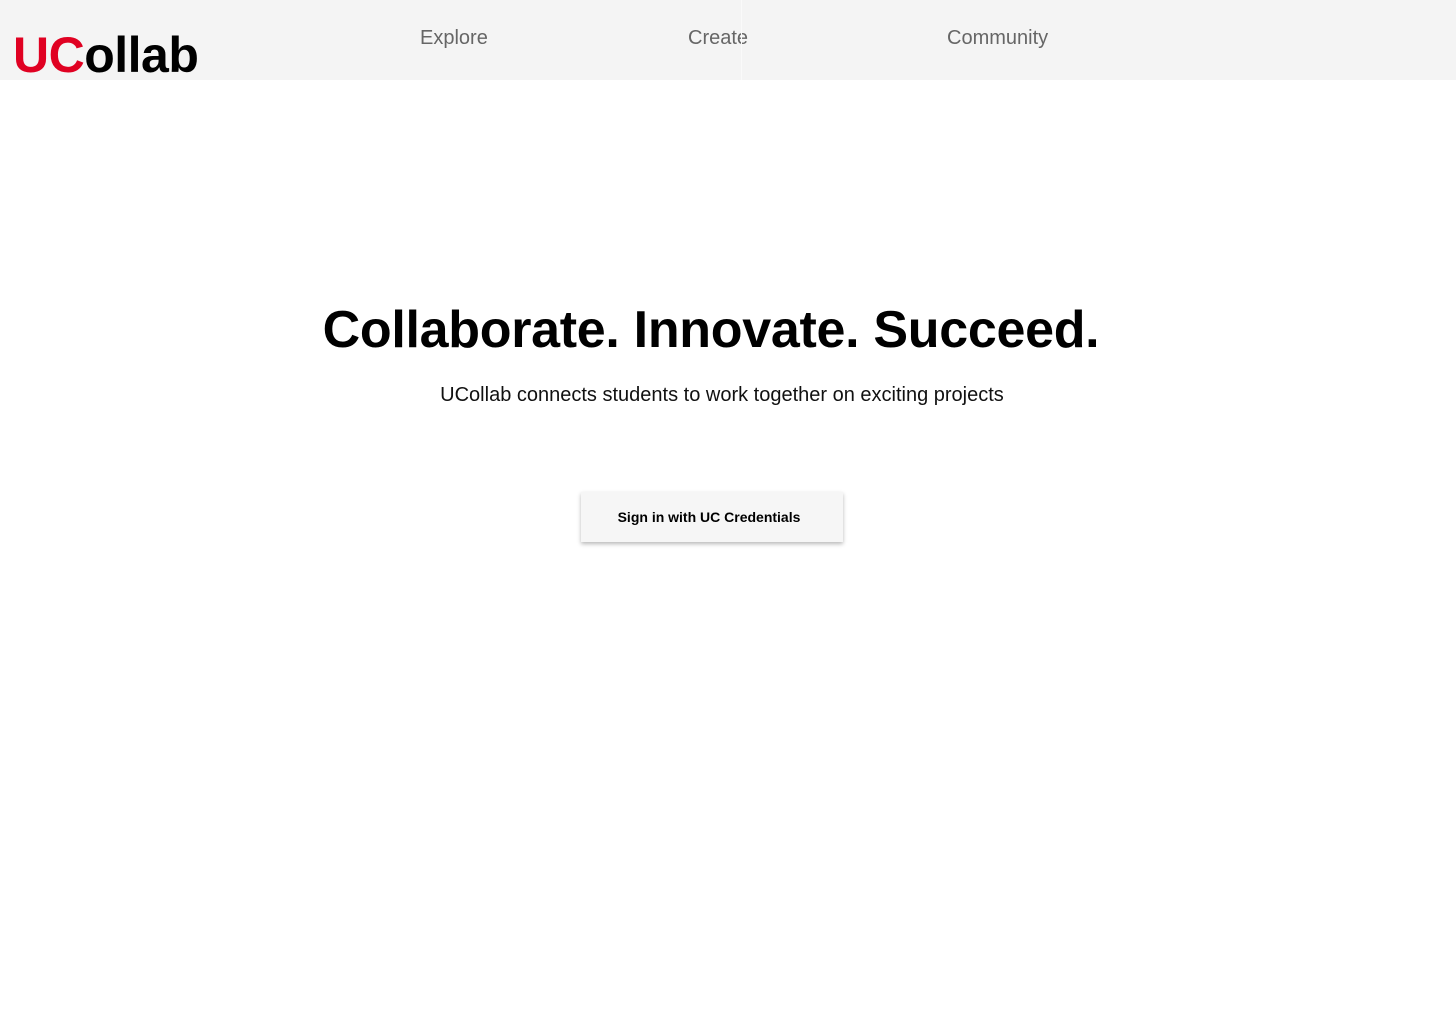 The width and height of the screenshot is (1456, 1026). Describe the element at coordinates (997, 38) in the screenshot. I see `nav-link-community: Community` at that location.